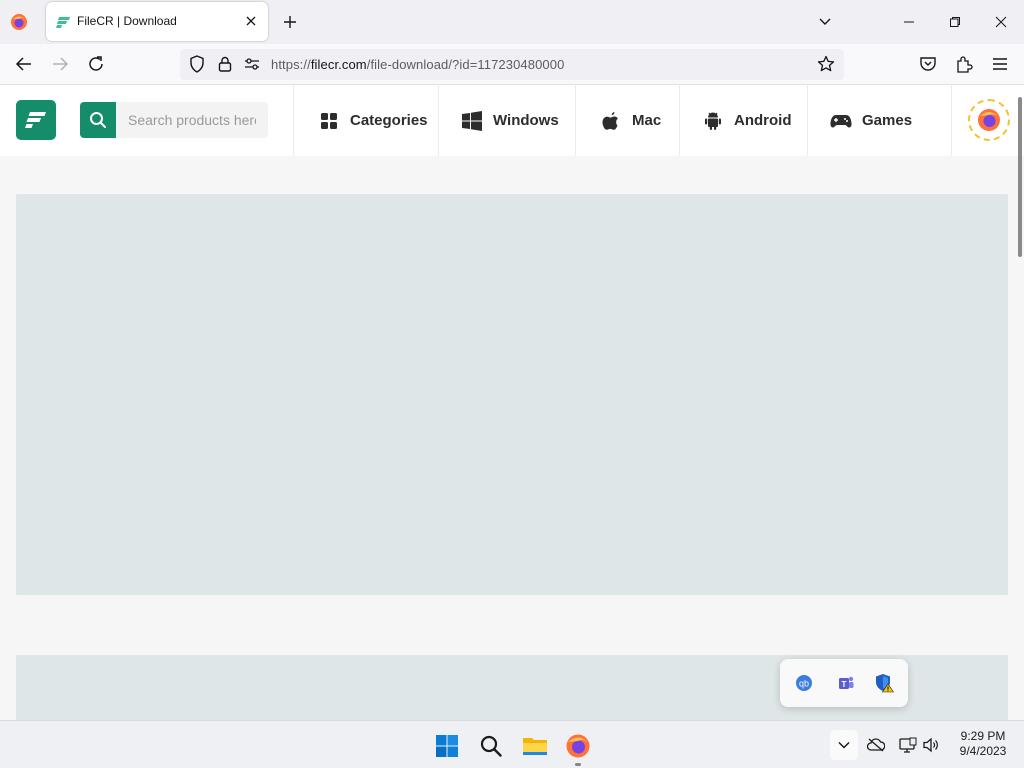 This screenshot has width=1024, height=768. I want to click on apple-icon, so click(611, 121).